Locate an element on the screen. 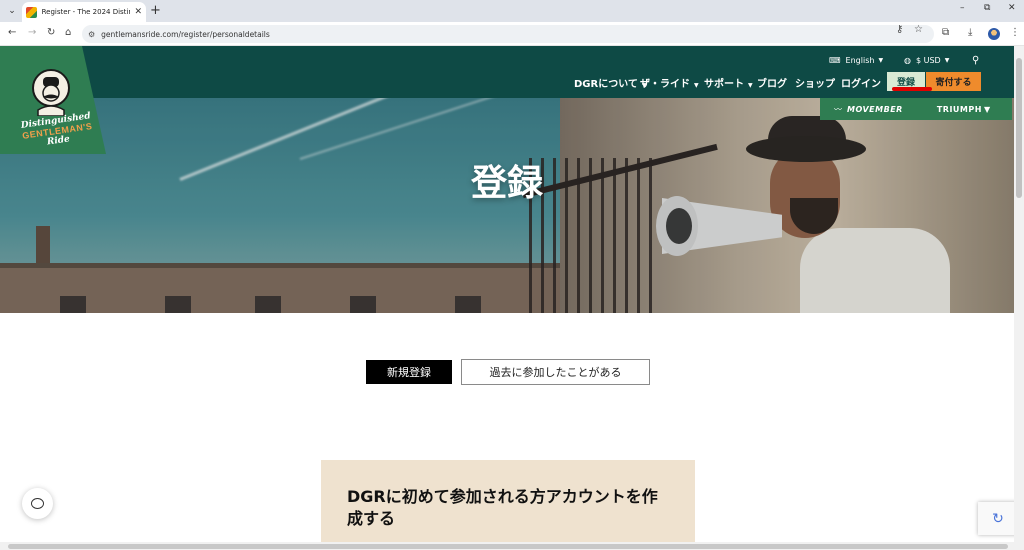 The image size is (1024, 550). download-icon: ⤓ is located at coordinates (970, 32).